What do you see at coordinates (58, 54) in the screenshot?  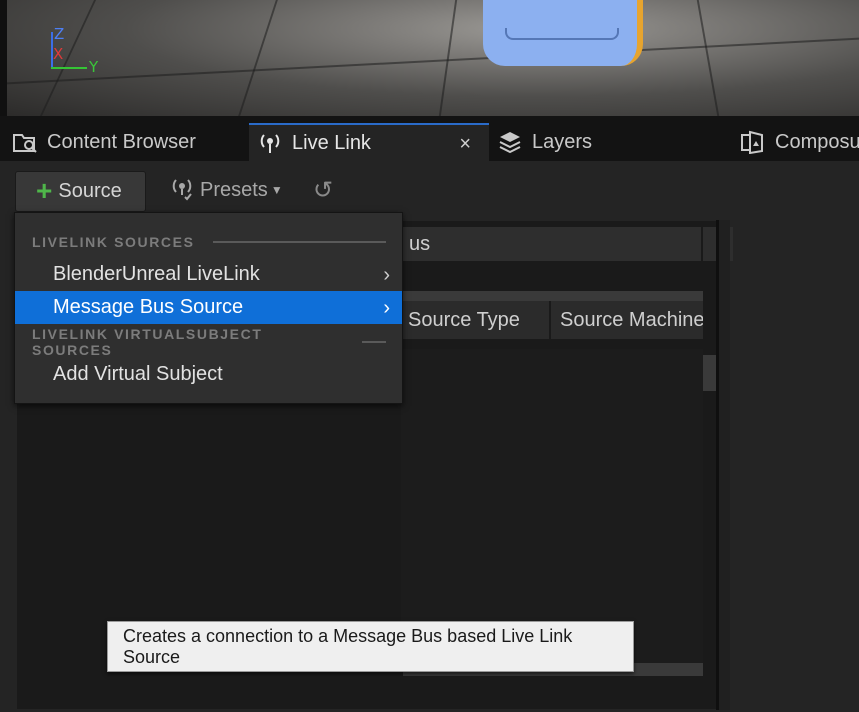 I see `axis-x-label: X` at bounding box center [58, 54].